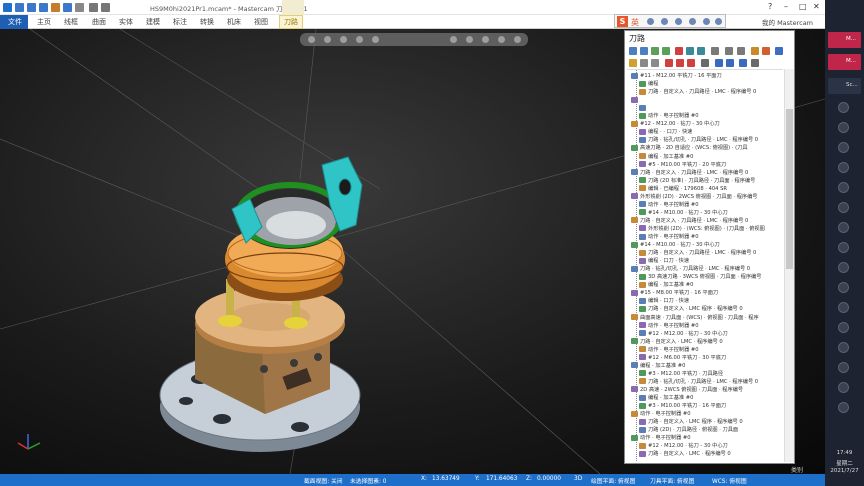 The width and height of the screenshot is (864, 486). What do you see at coordinates (99, 22) in the screenshot?
I see `tab-surfaces: 曲面` at bounding box center [99, 22].